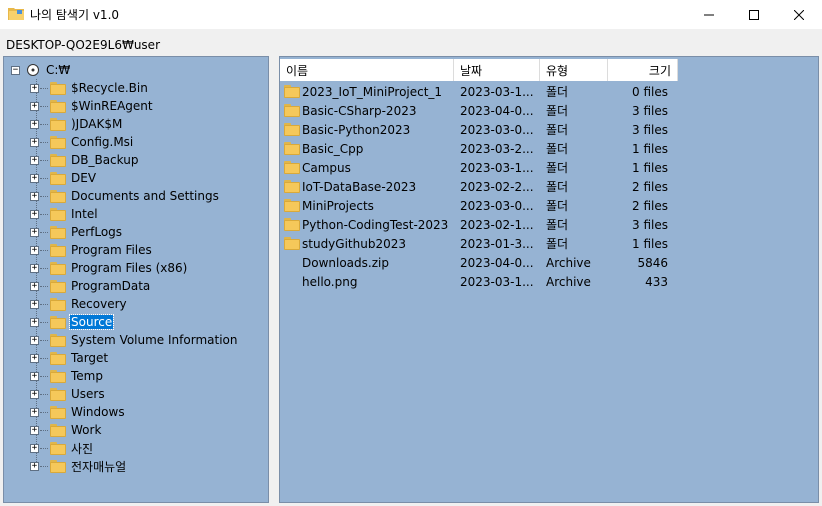  What do you see at coordinates (84, 178) in the screenshot?
I see `tree-item-label: DEV` at bounding box center [84, 178].